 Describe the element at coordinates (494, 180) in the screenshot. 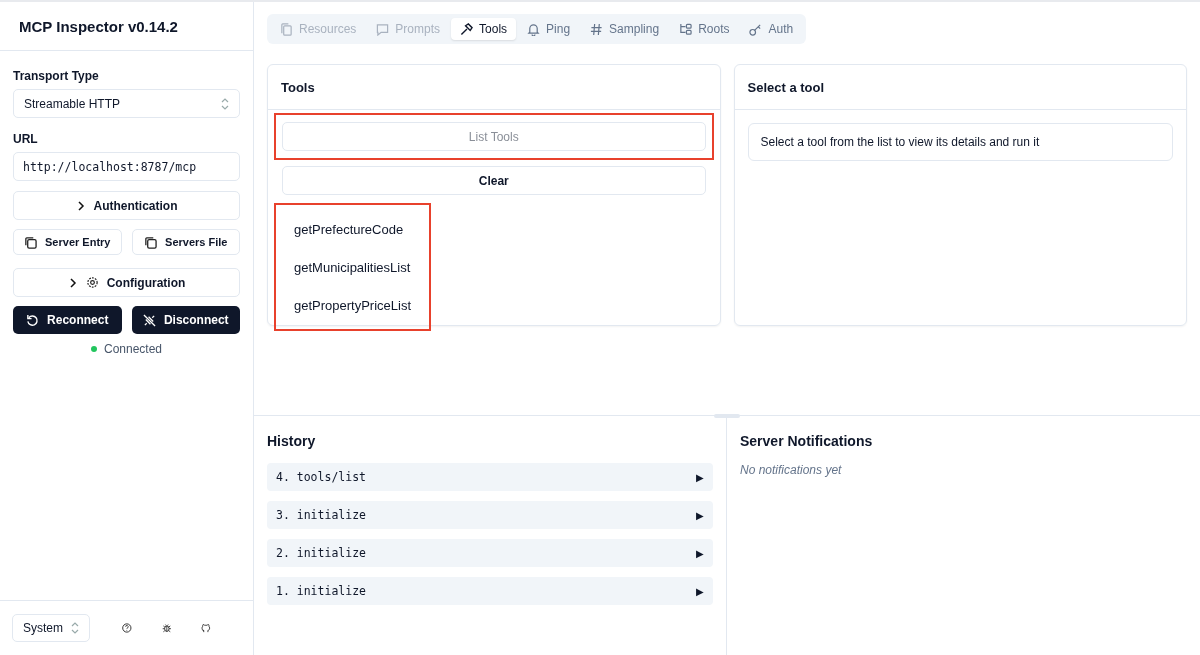

I see `clear-button: Clear` at that location.